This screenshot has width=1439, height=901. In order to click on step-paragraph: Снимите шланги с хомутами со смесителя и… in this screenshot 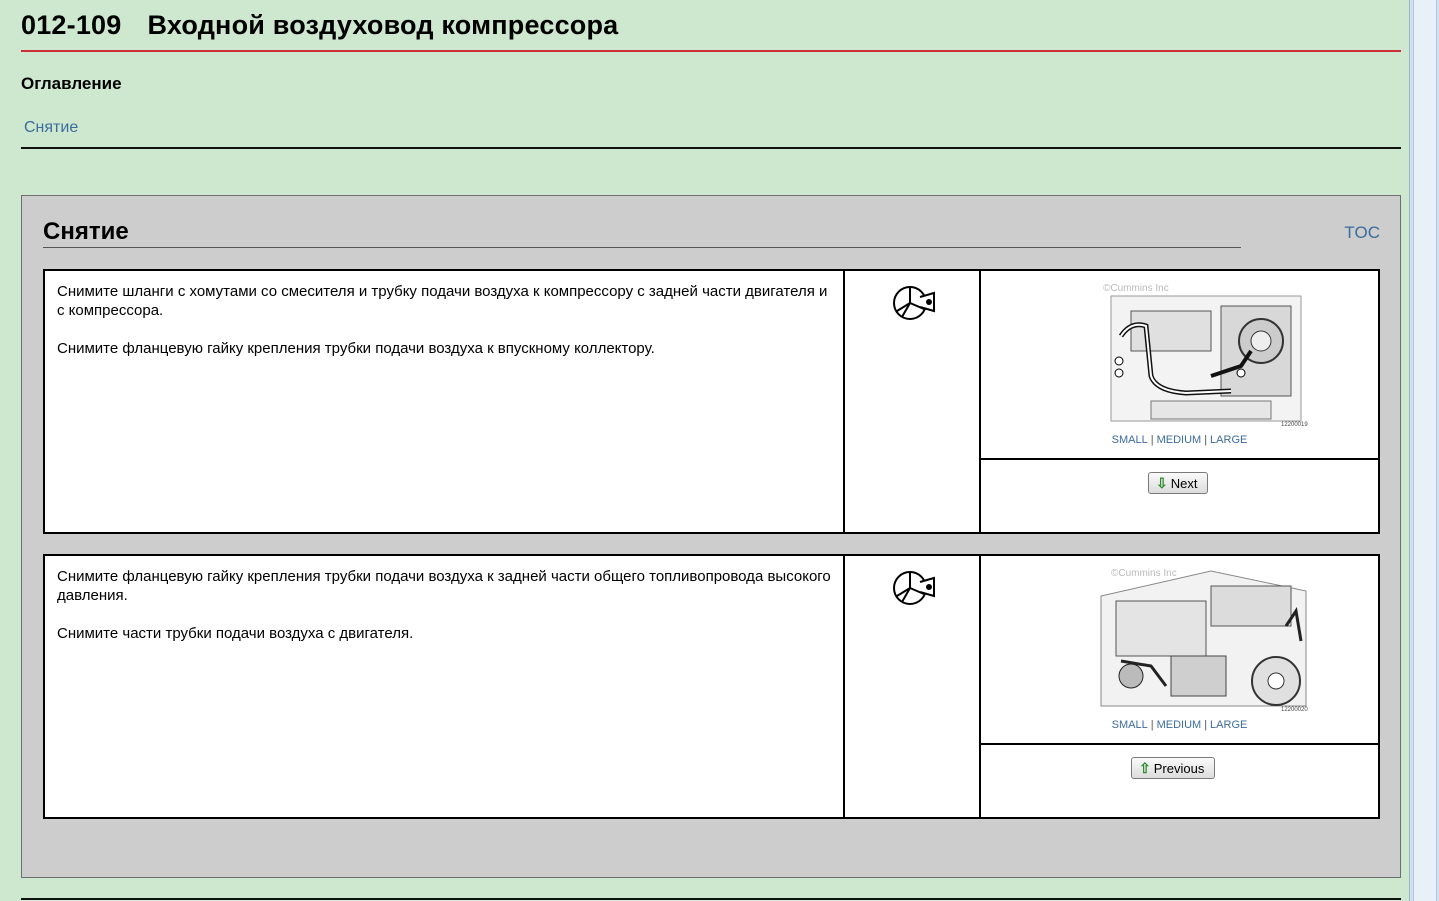, I will do `click(442, 301)`.